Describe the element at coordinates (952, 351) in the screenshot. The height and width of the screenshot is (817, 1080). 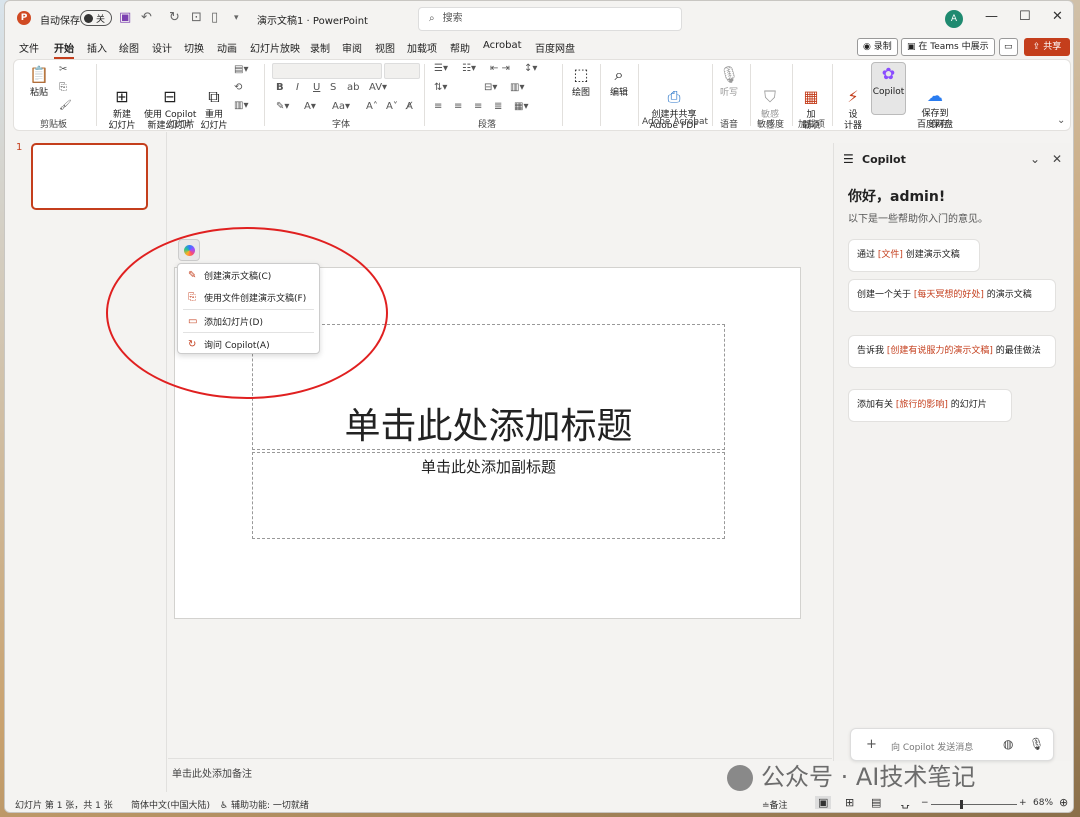
I see `suggestion-card: 告诉我 [创建有说服力的演示文稿] 的最佳做法` at that location.